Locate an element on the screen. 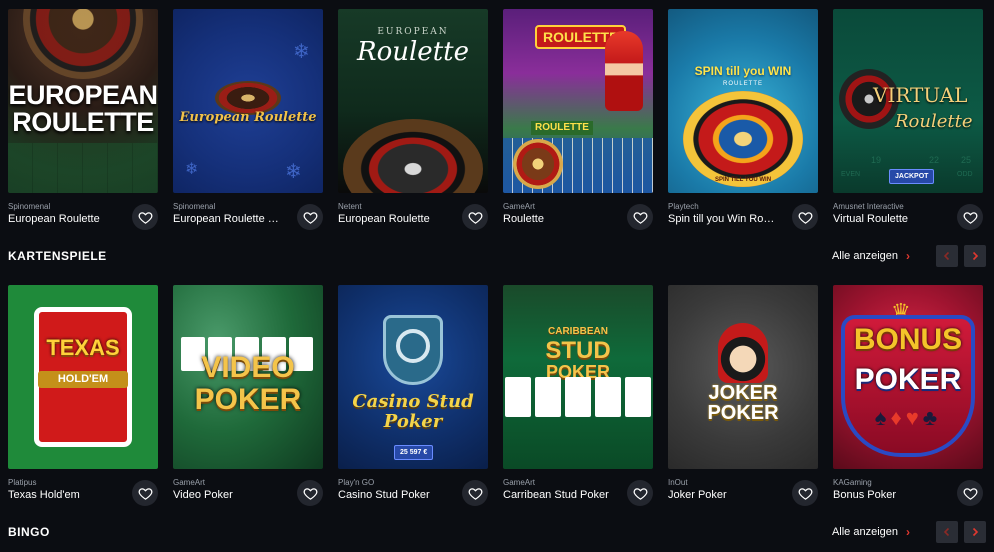 The width and height of the screenshot is (994, 552). game-thumbnail: EUROPEAN Roulette is located at coordinates (413, 101).